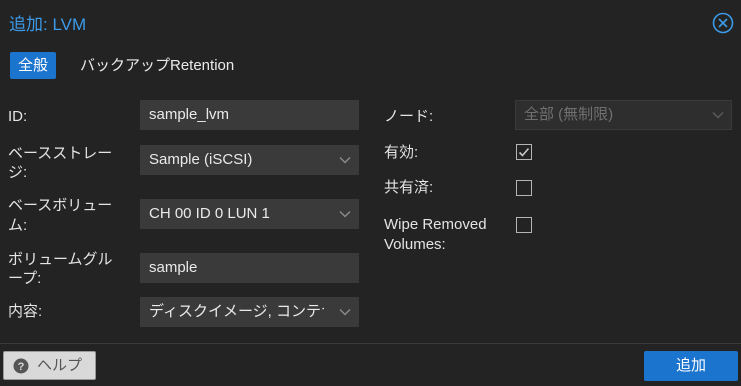 Image resolution: width=741 pixels, height=386 pixels. I want to click on node-select: 全部 (無制限), so click(623, 115).